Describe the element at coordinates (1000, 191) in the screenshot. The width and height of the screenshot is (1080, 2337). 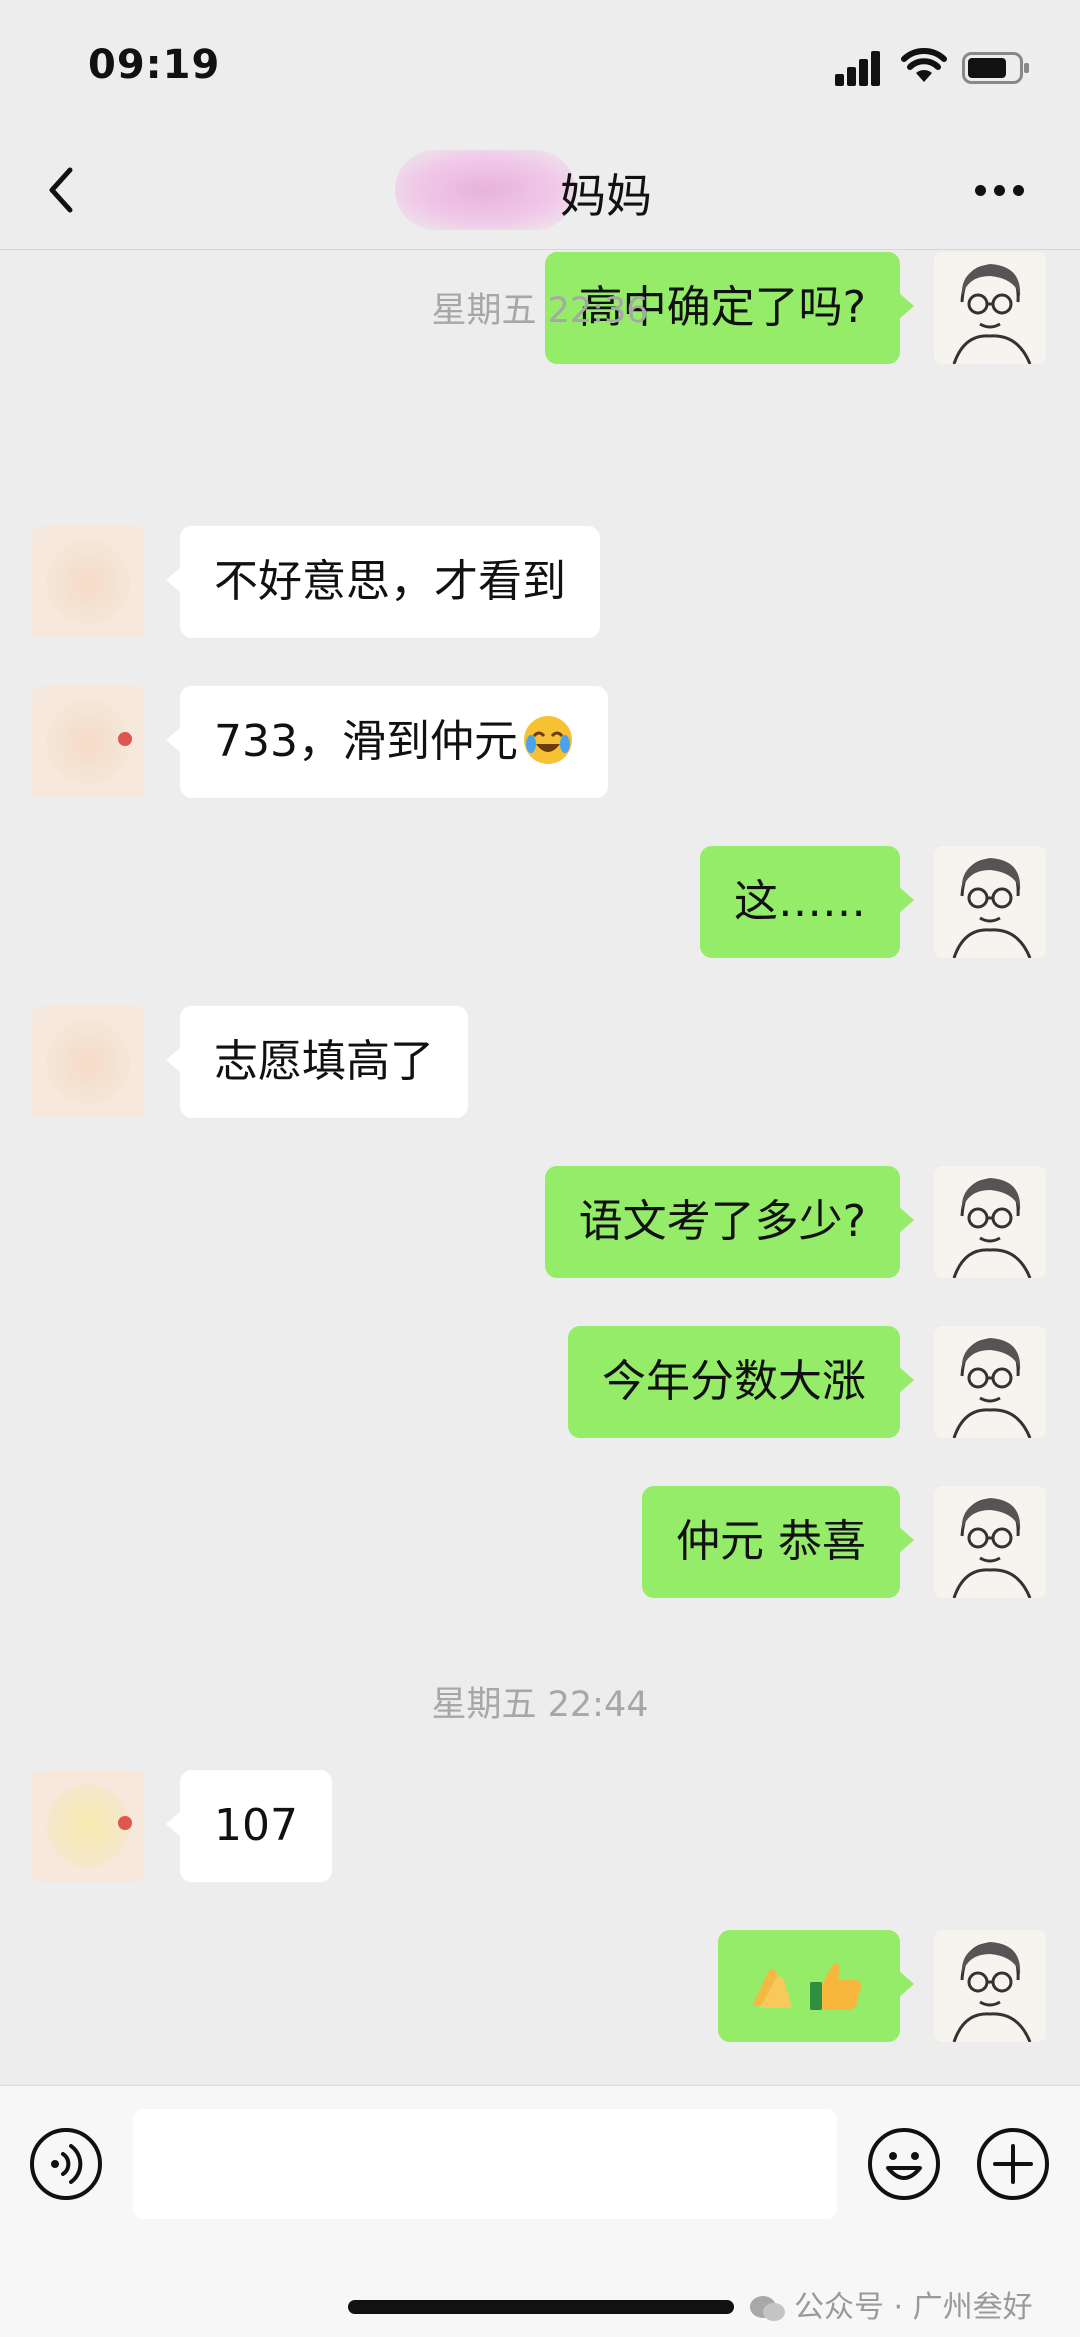
I see `ellipsis-icon` at that location.